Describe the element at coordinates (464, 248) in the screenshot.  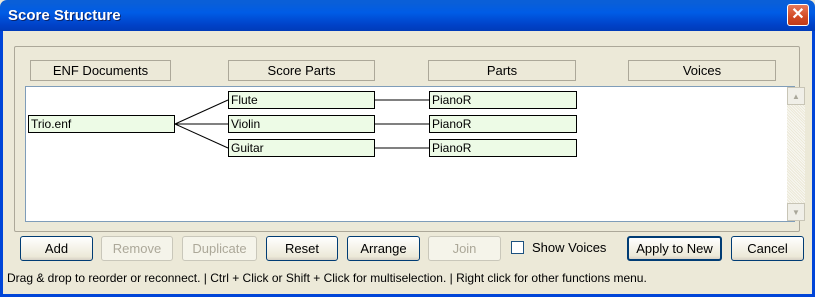
I see `join-button: Join` at that location.